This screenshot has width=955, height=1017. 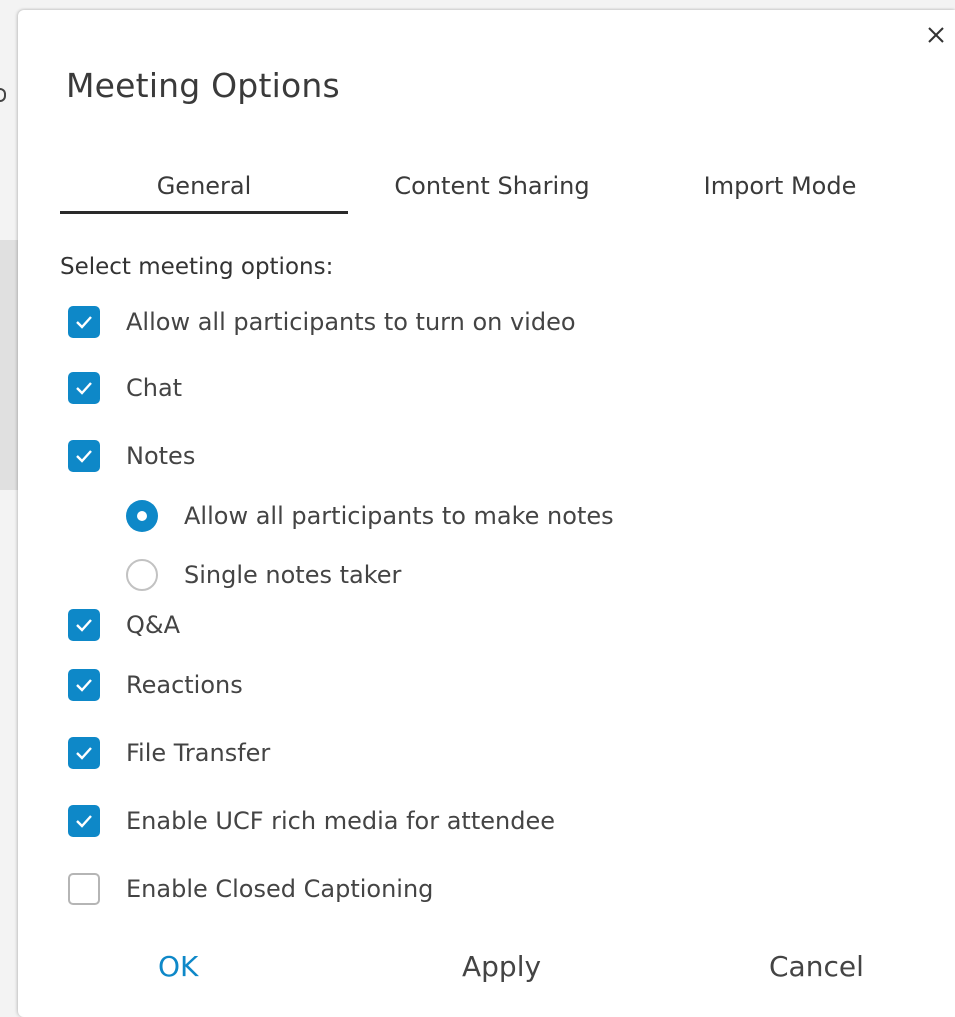 What do you see at coordinates (178, 966) in the screenshot?
I see `ok-button: OK` at bounding box center [178, 966].